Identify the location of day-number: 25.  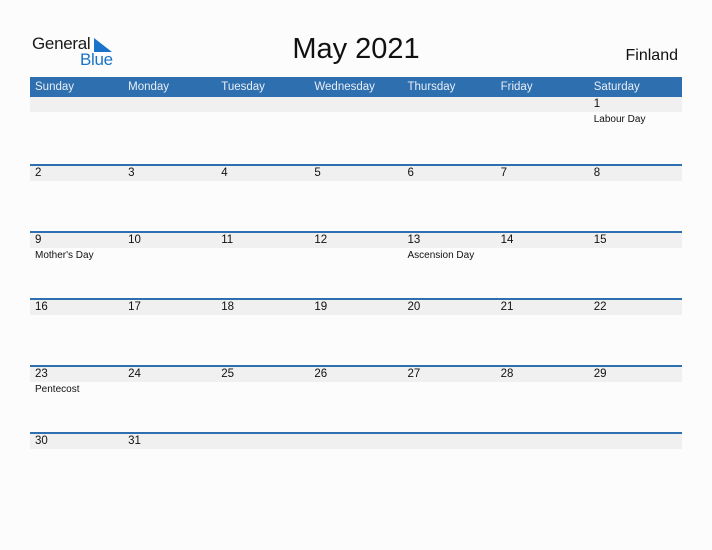
(228, 374).